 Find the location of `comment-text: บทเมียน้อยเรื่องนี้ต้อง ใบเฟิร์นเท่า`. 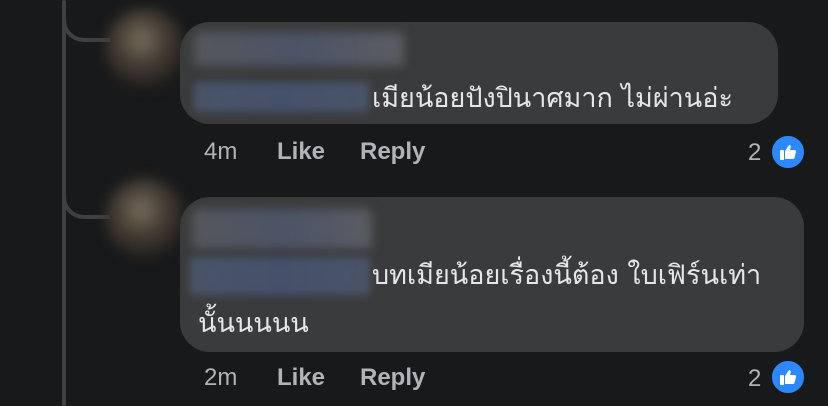

comment-text: บทเมียน้อยเรื่องนี้ต้อง ใบเฟิร์นเท่า is located at coordinates (567, 275).